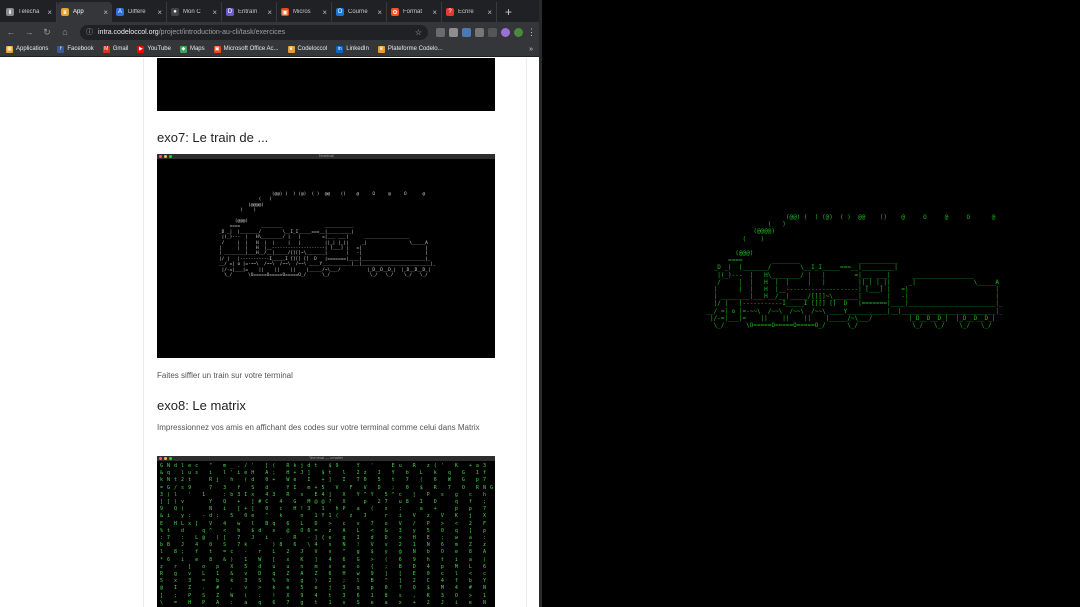  What do you see at coordinates (128, 32) in the screenshot?
I see `url-host: intra.codeloccol.org` at bounding box center [128, 32].